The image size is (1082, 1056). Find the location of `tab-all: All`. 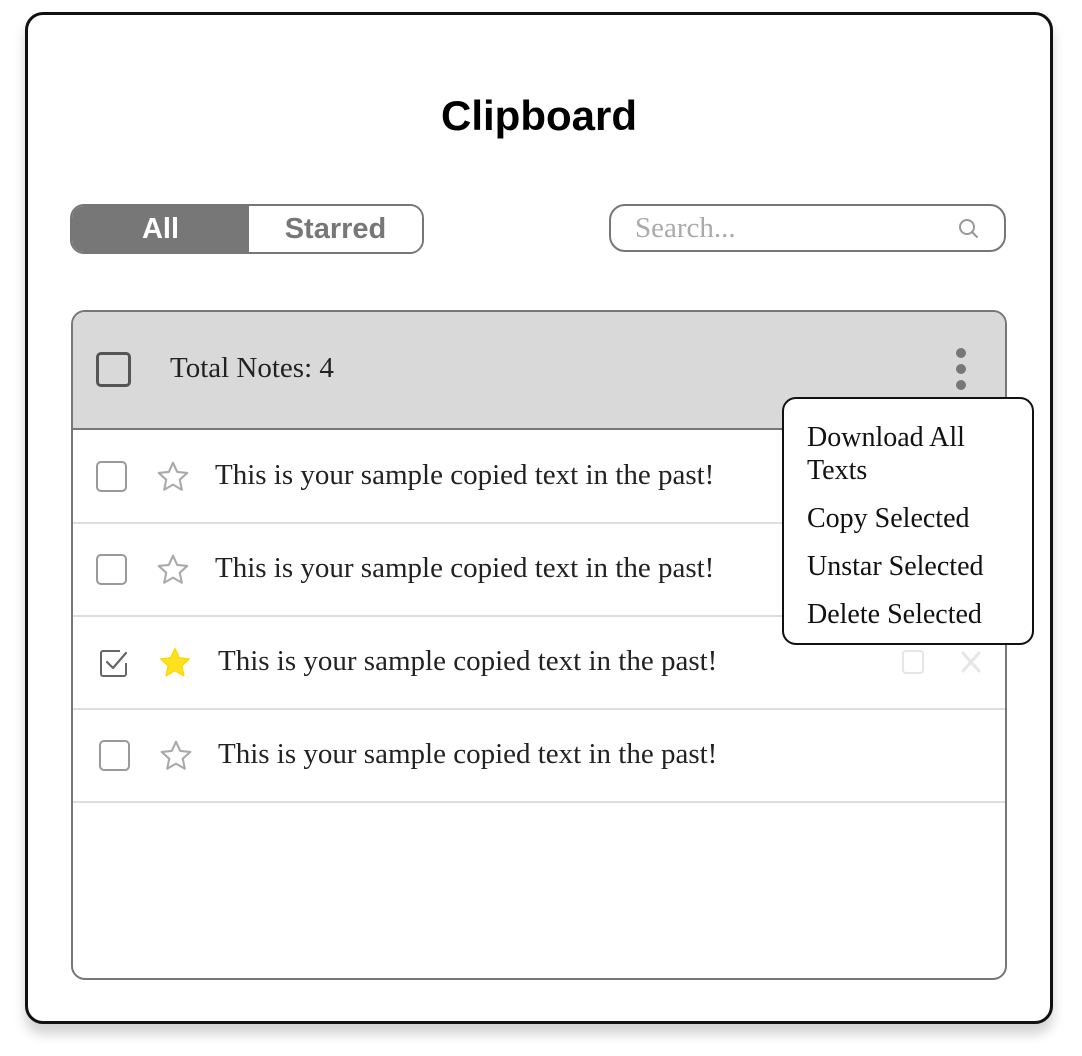

tab-all: All is located at coordinates (160, 229).